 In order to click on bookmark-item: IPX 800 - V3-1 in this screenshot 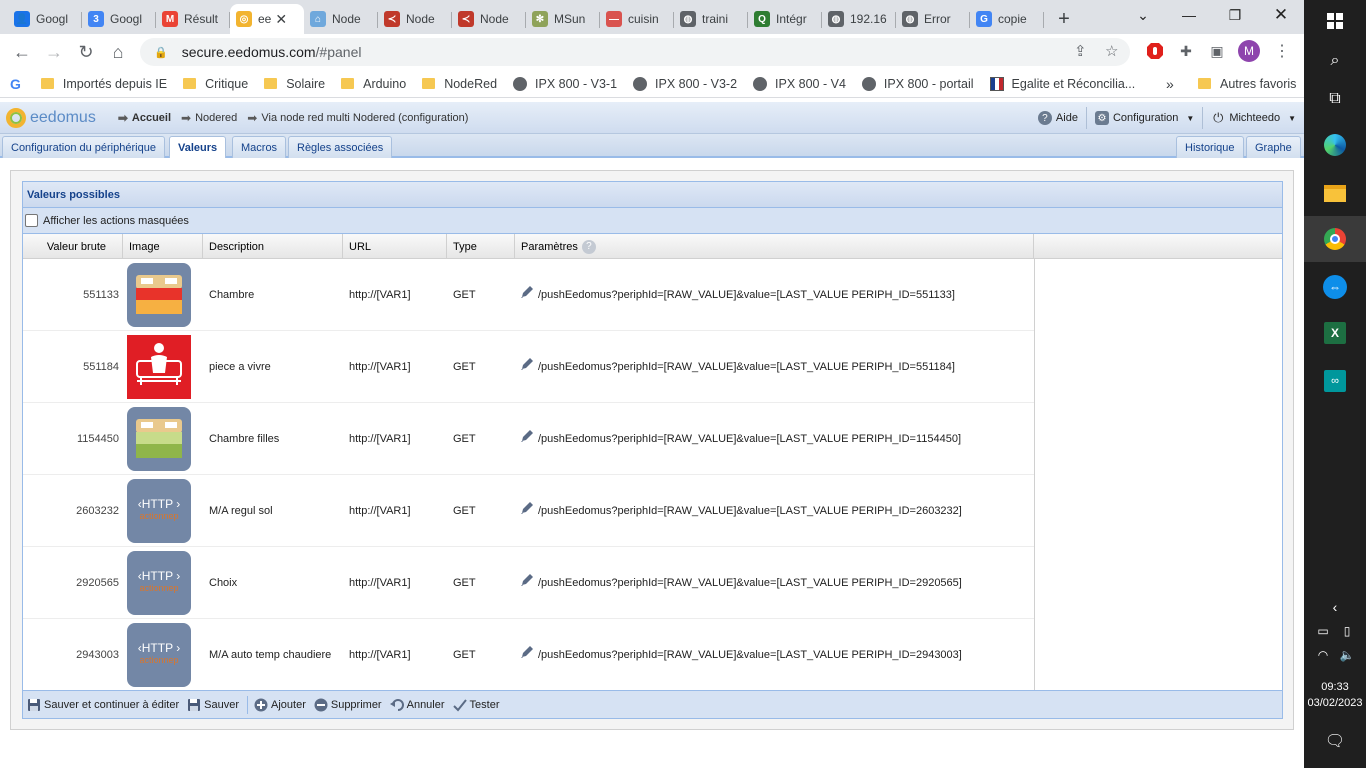, I will do `click(565, 83)`.